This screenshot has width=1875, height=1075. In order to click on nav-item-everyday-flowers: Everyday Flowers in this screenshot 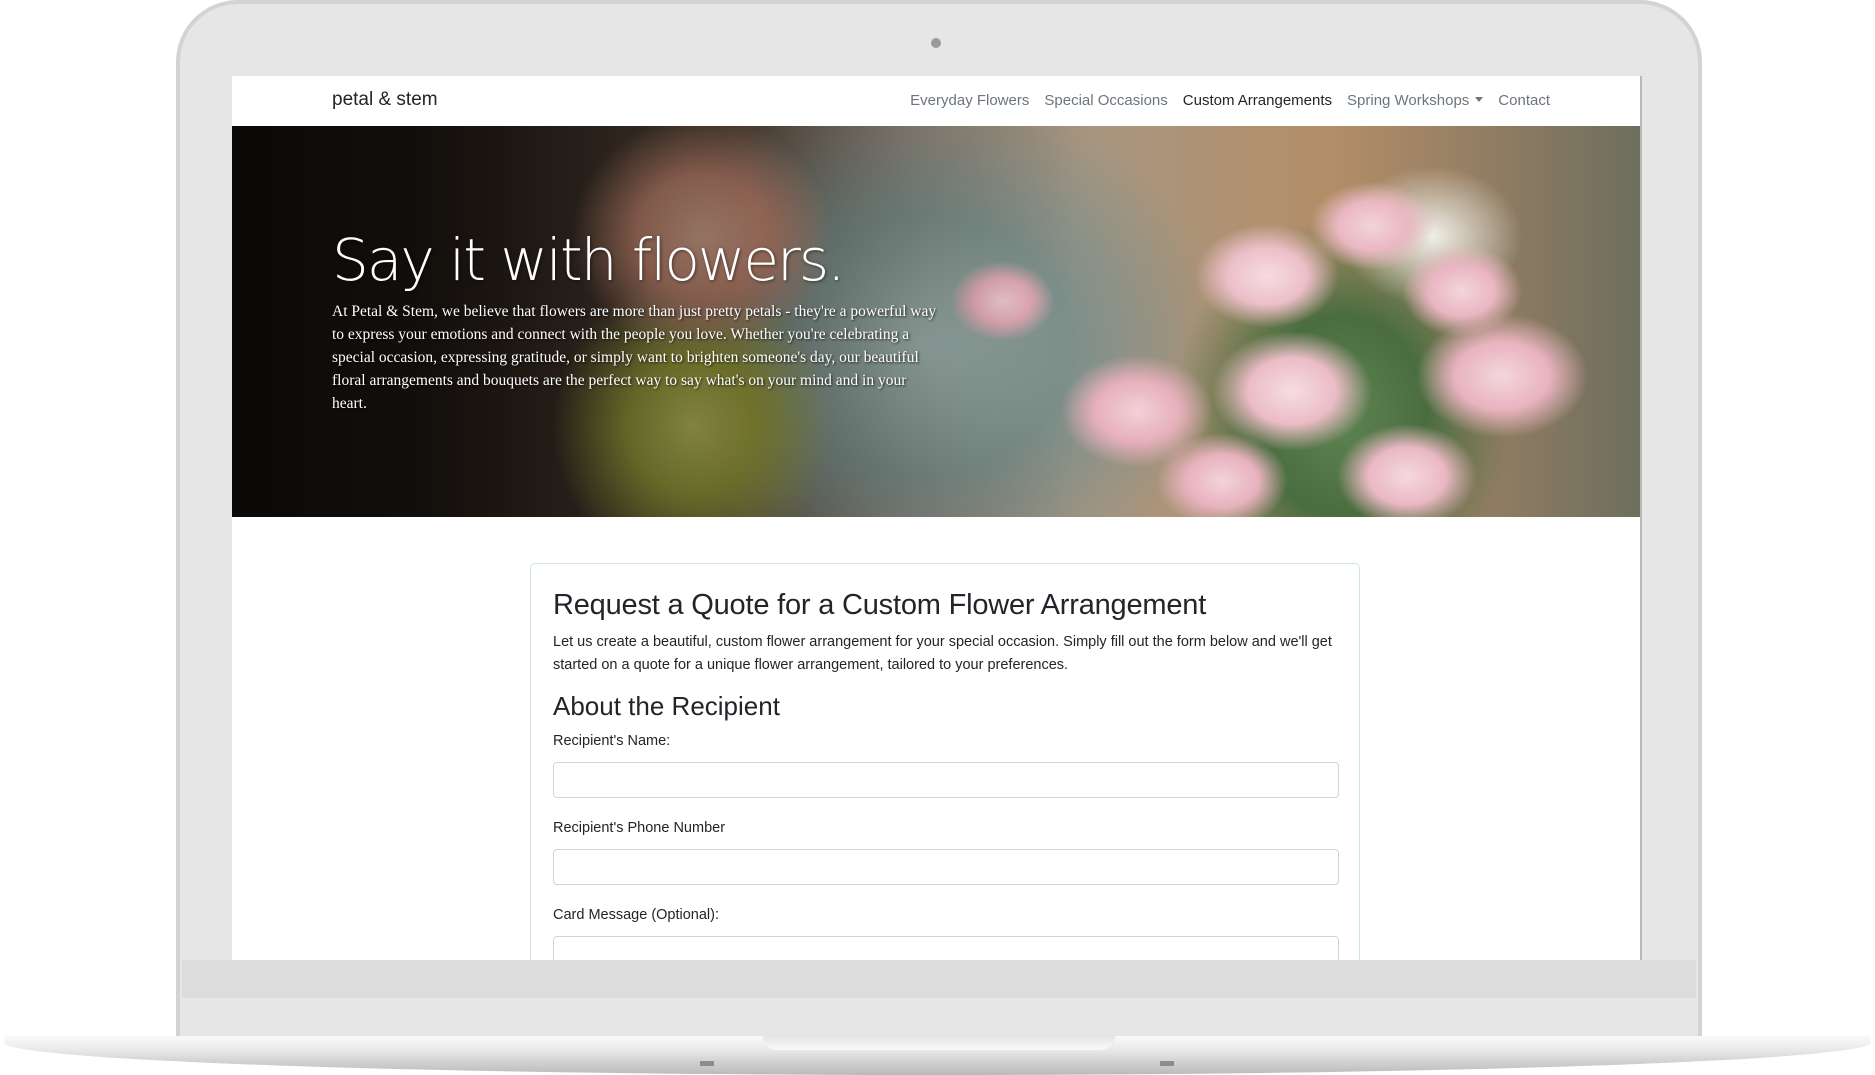, I will do `click(969, 101)`.